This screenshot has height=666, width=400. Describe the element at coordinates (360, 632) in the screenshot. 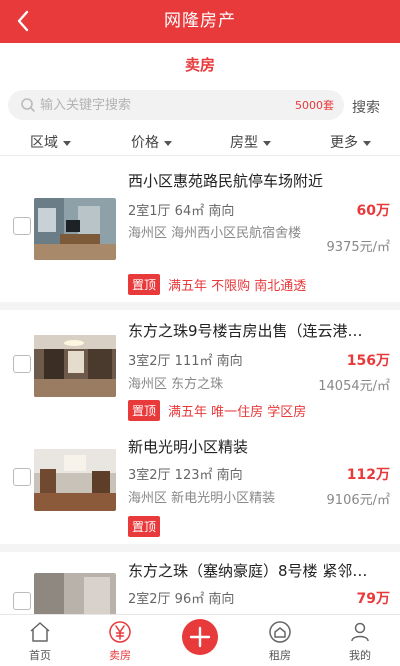

I see `user-icon` at that location.